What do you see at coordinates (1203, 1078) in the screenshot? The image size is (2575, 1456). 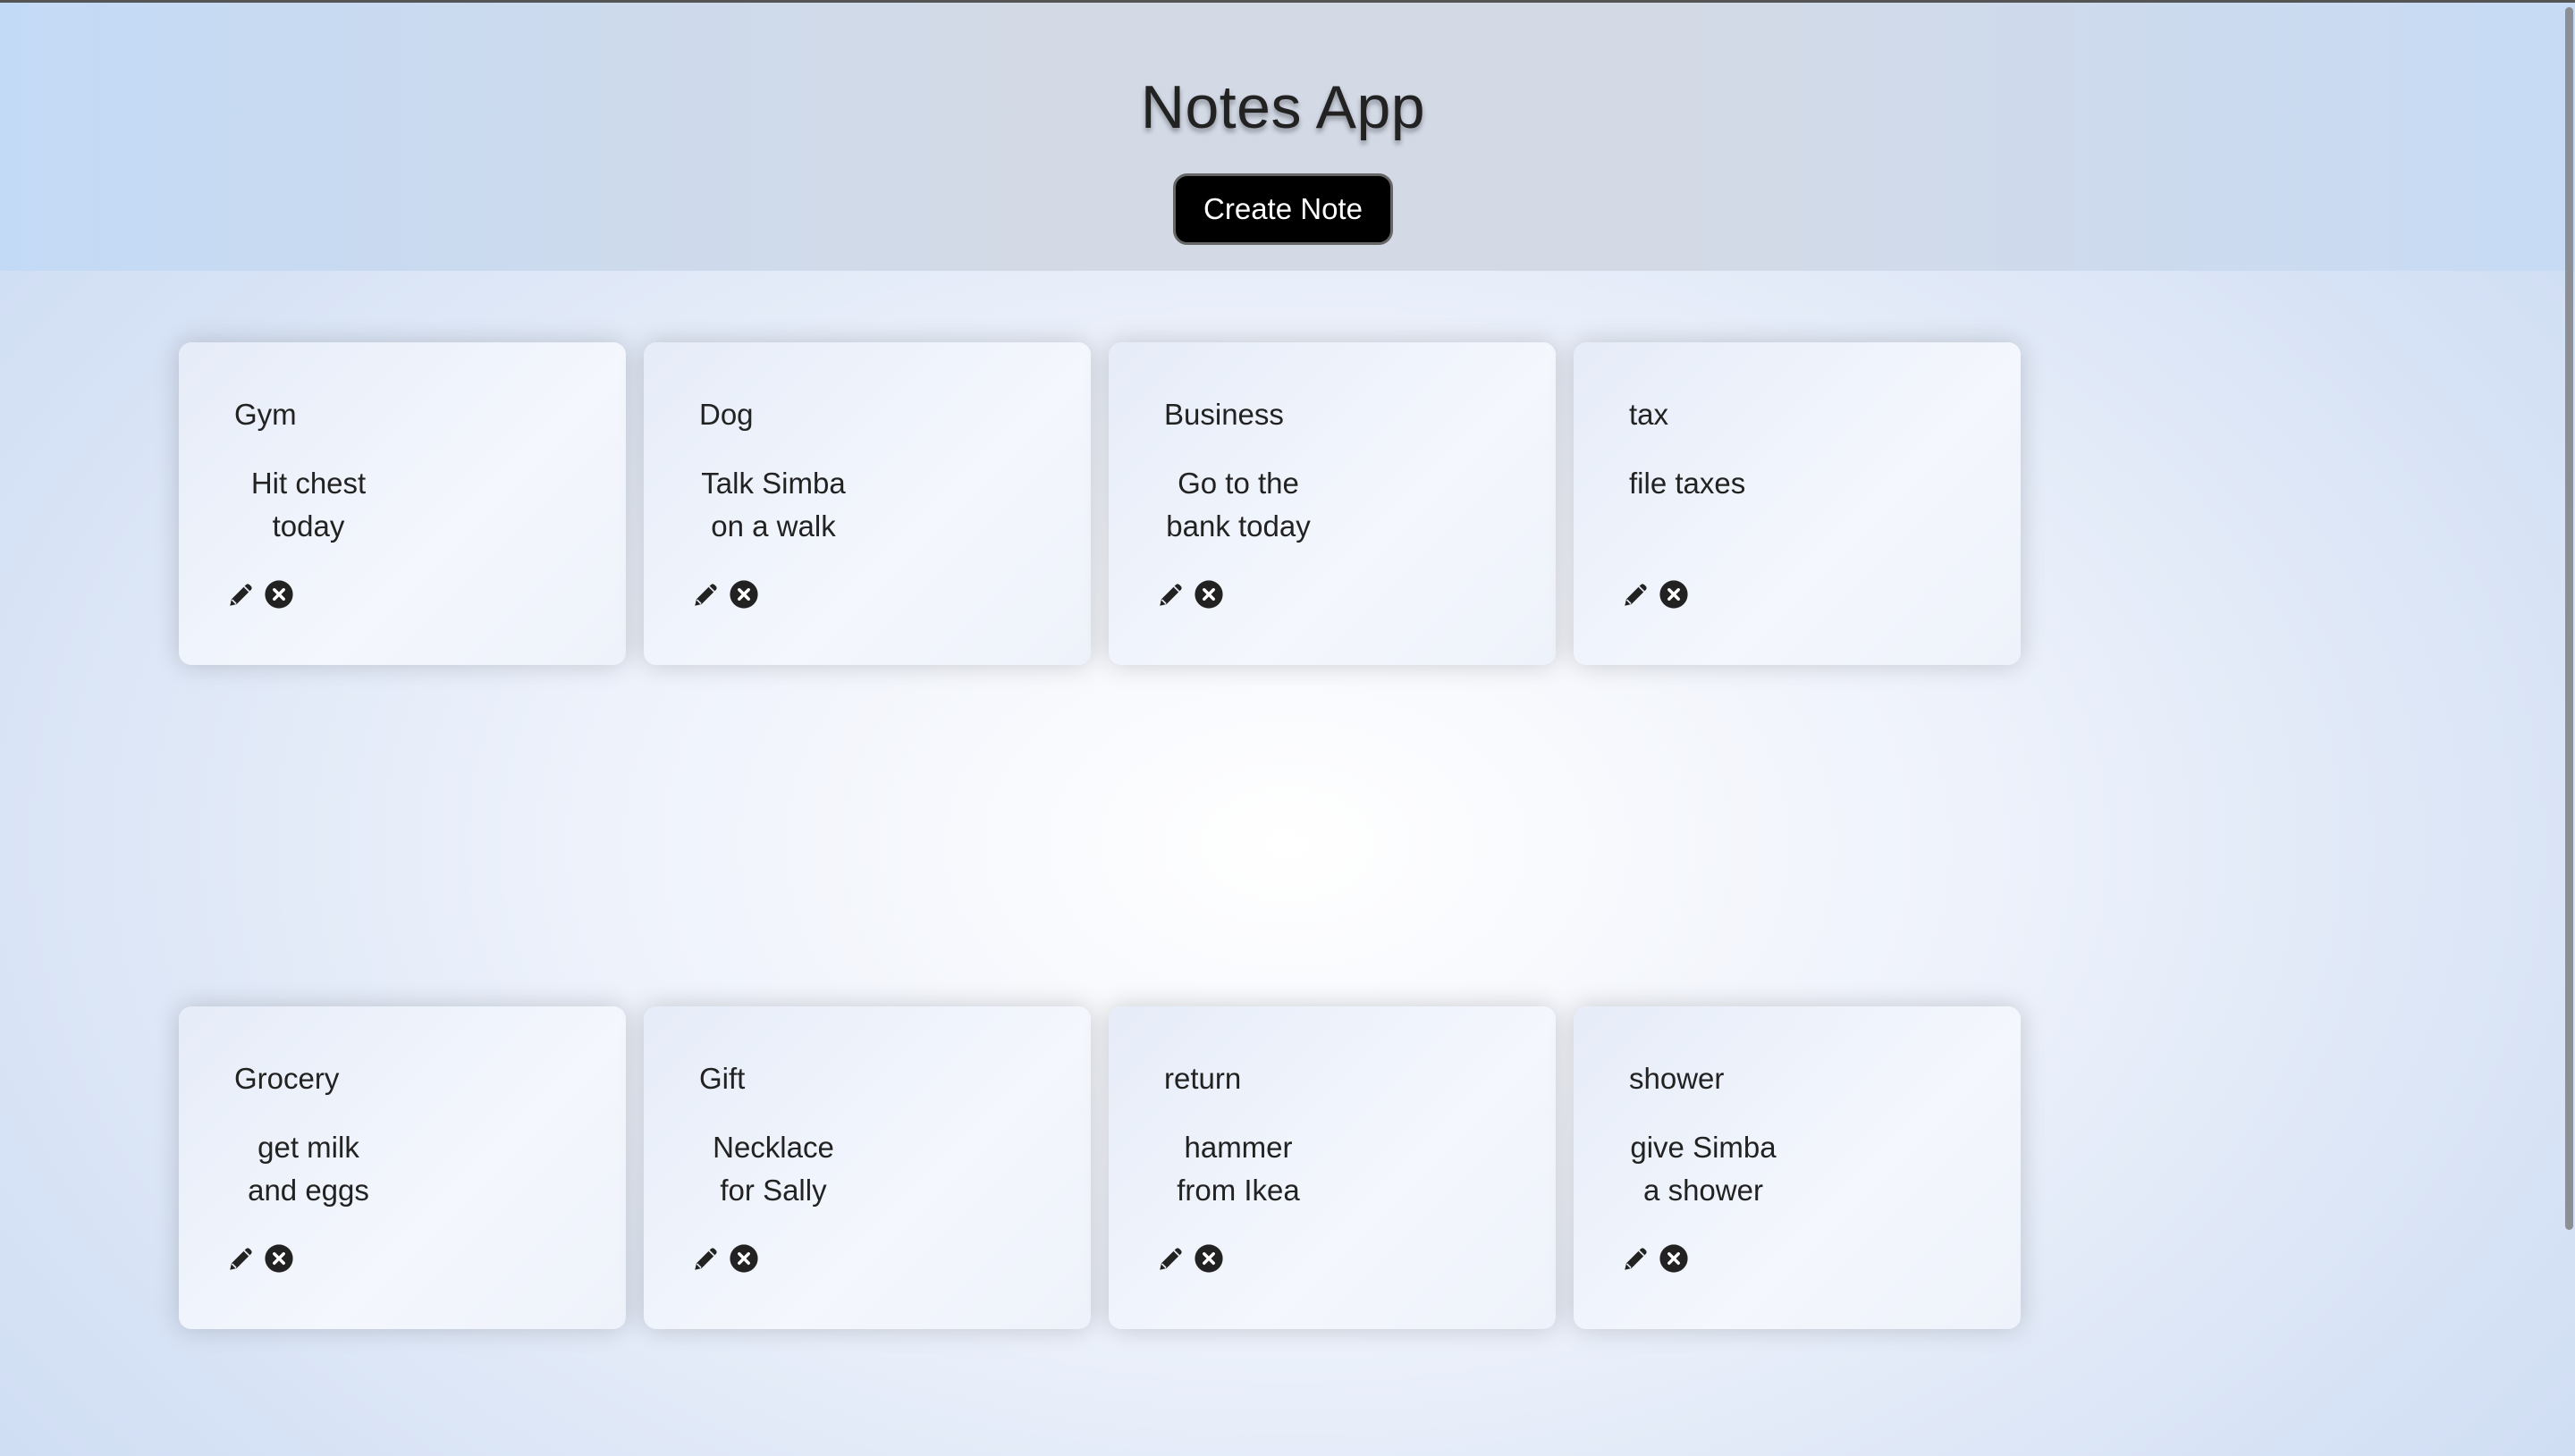 I see `note-title: return` at bounding box center [1203, 1078].